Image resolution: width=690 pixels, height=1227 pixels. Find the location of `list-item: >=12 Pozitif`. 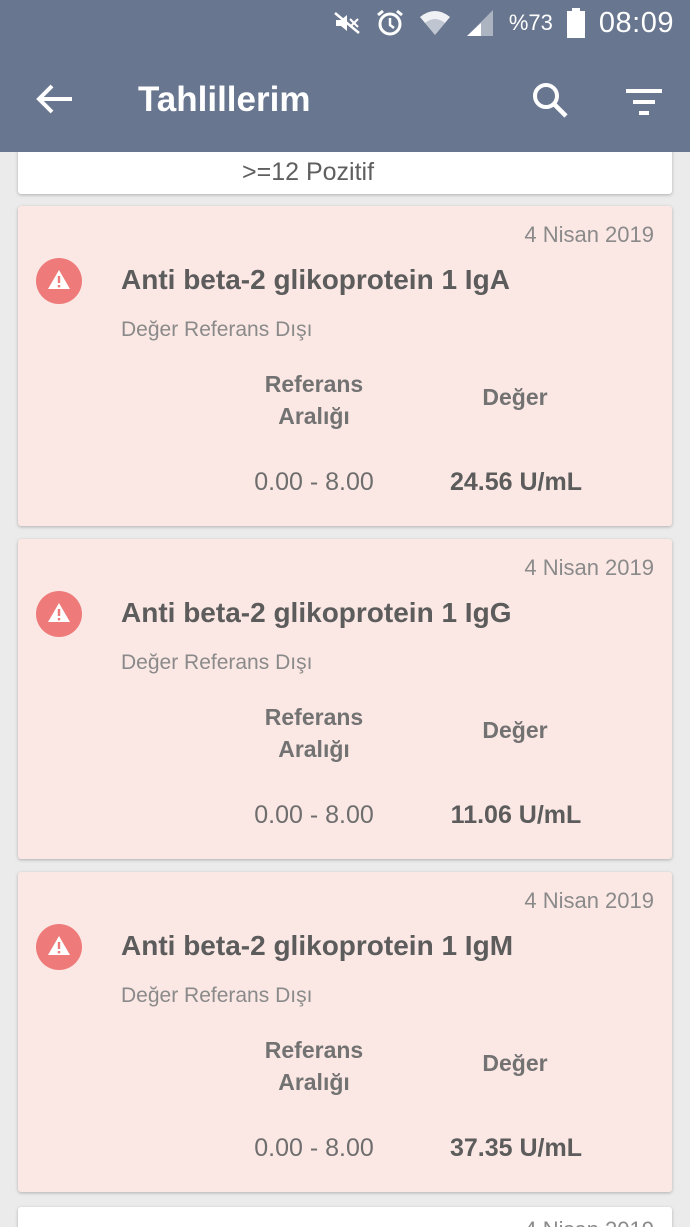

list-item: >=12 Pozitif is located at coordinates (345, 173).